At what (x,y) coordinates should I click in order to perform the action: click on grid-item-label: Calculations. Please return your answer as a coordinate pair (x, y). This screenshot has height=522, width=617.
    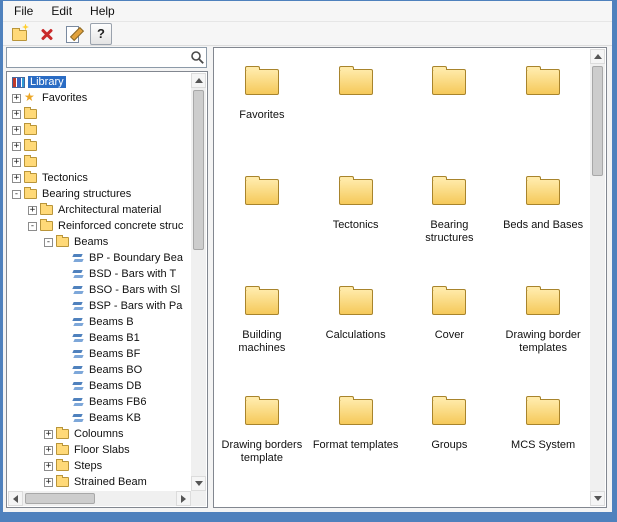
    Looking at the image, I should click on (355, 335).